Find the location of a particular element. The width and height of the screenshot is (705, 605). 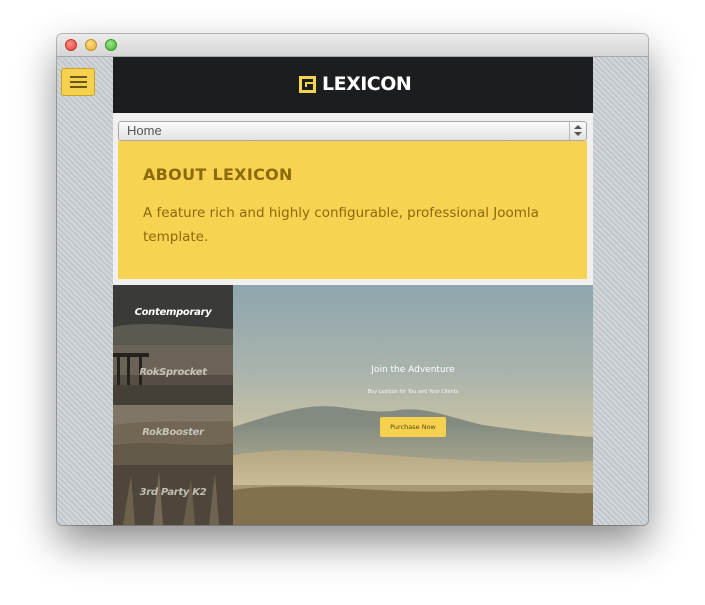

tab-contemporary: Contemporary is located at coordinates (173, 315).